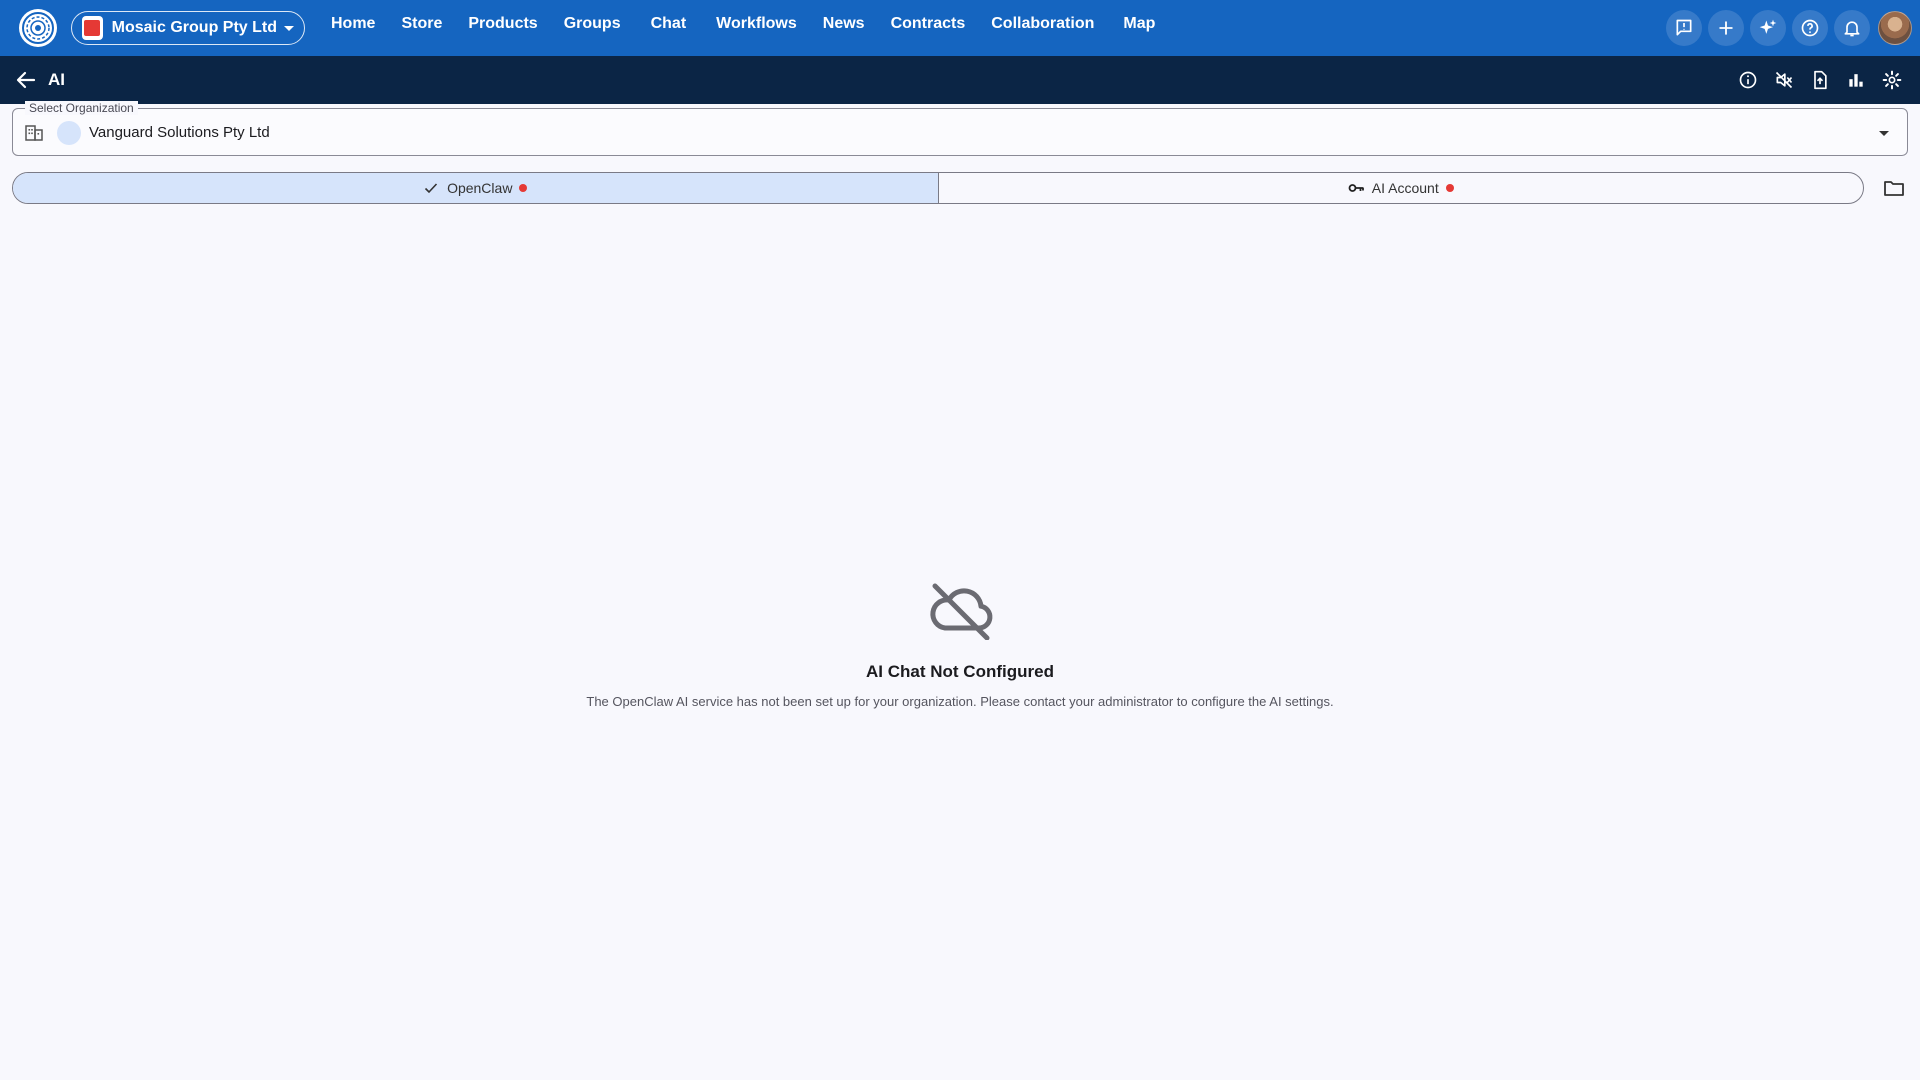 This screenshot has width=1920, height=1080. I want to click on nav-news: News, so click(844, 24).